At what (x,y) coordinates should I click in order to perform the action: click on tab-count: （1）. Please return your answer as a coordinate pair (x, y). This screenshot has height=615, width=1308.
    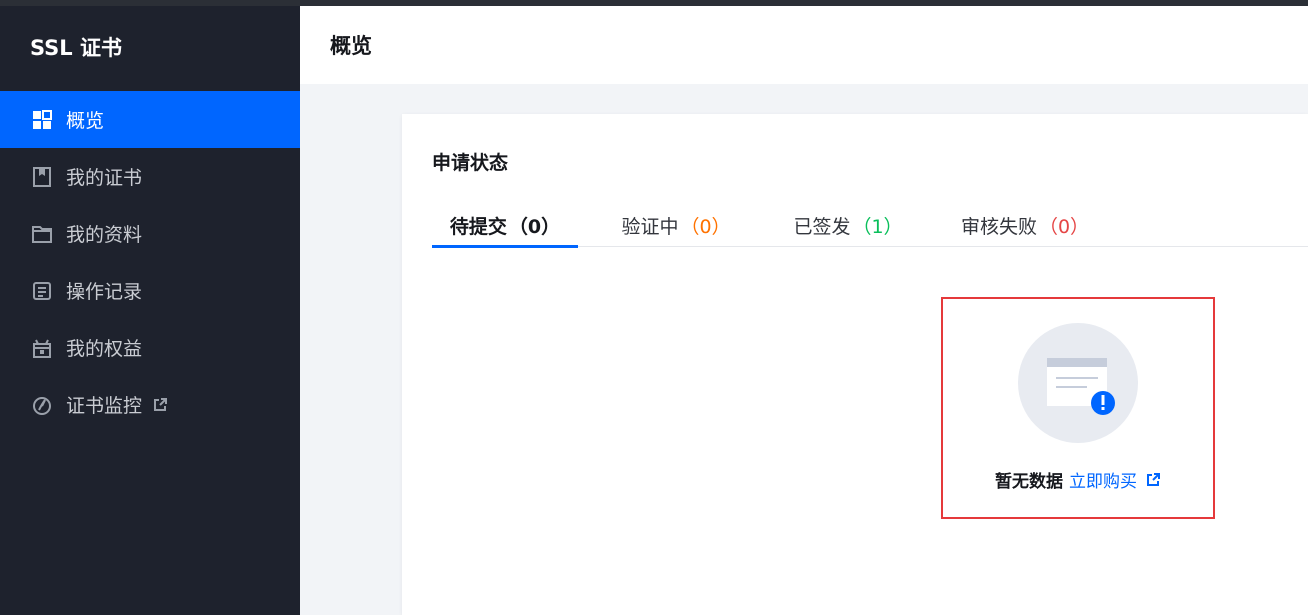
    Looking at the image, I should click on (877, 227).